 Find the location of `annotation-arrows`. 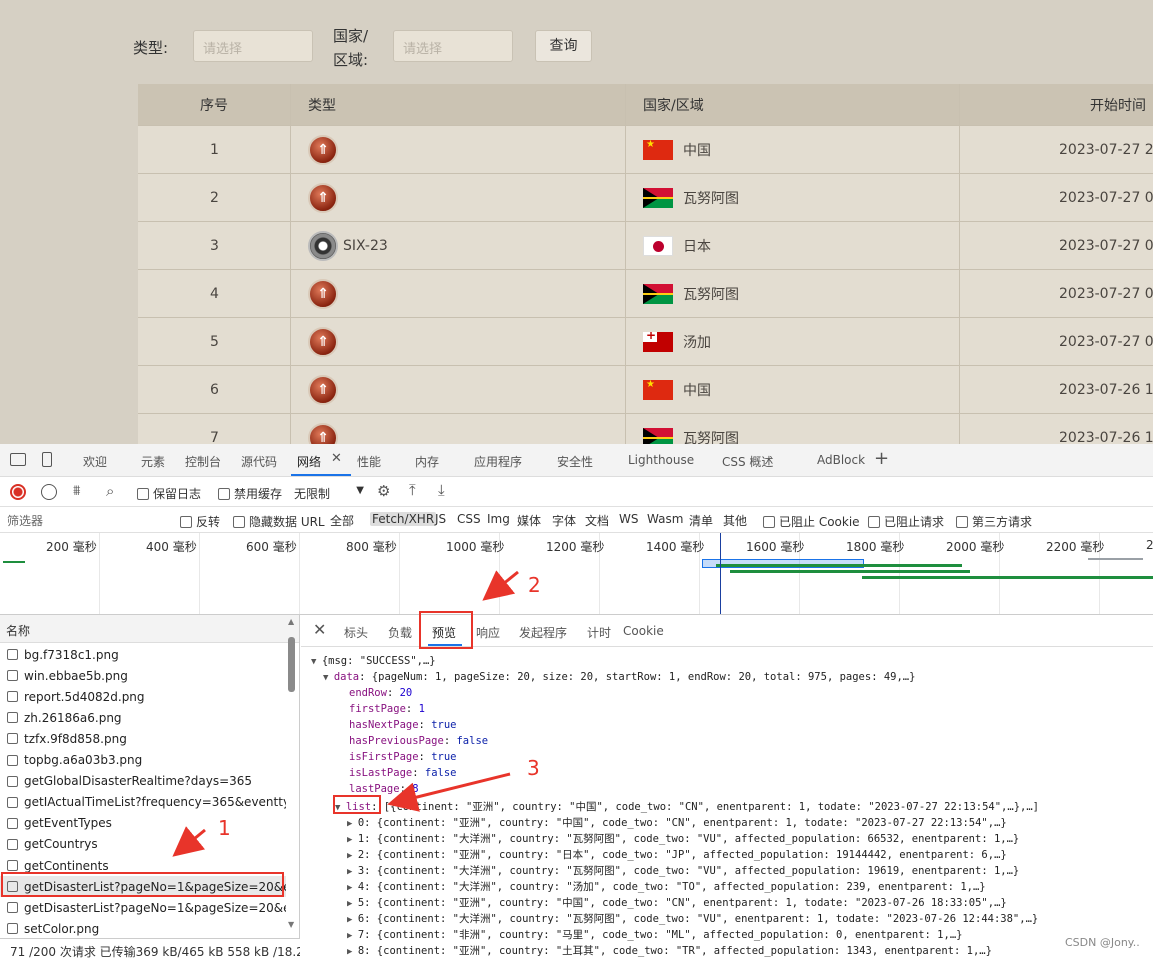

annotation-arrows is located at coordinates (345, 713).